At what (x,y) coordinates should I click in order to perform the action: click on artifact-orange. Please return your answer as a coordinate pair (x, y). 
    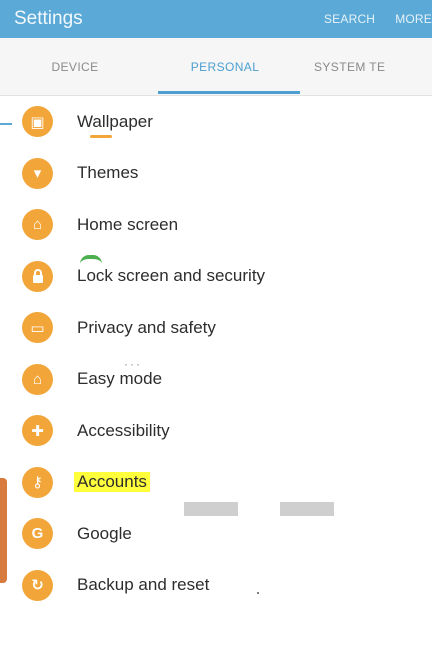
    Looking at the image, I should click on (101, 136).